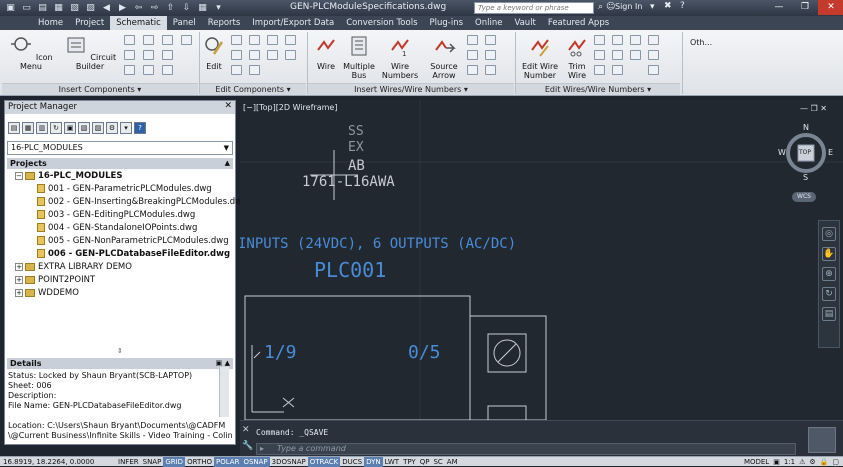  What do you see at coordinates (73, 267) in the screenshot?
I see `tree-item-project: + EXTRA LIBRARY DEMO` at bounding box center [73, 267].